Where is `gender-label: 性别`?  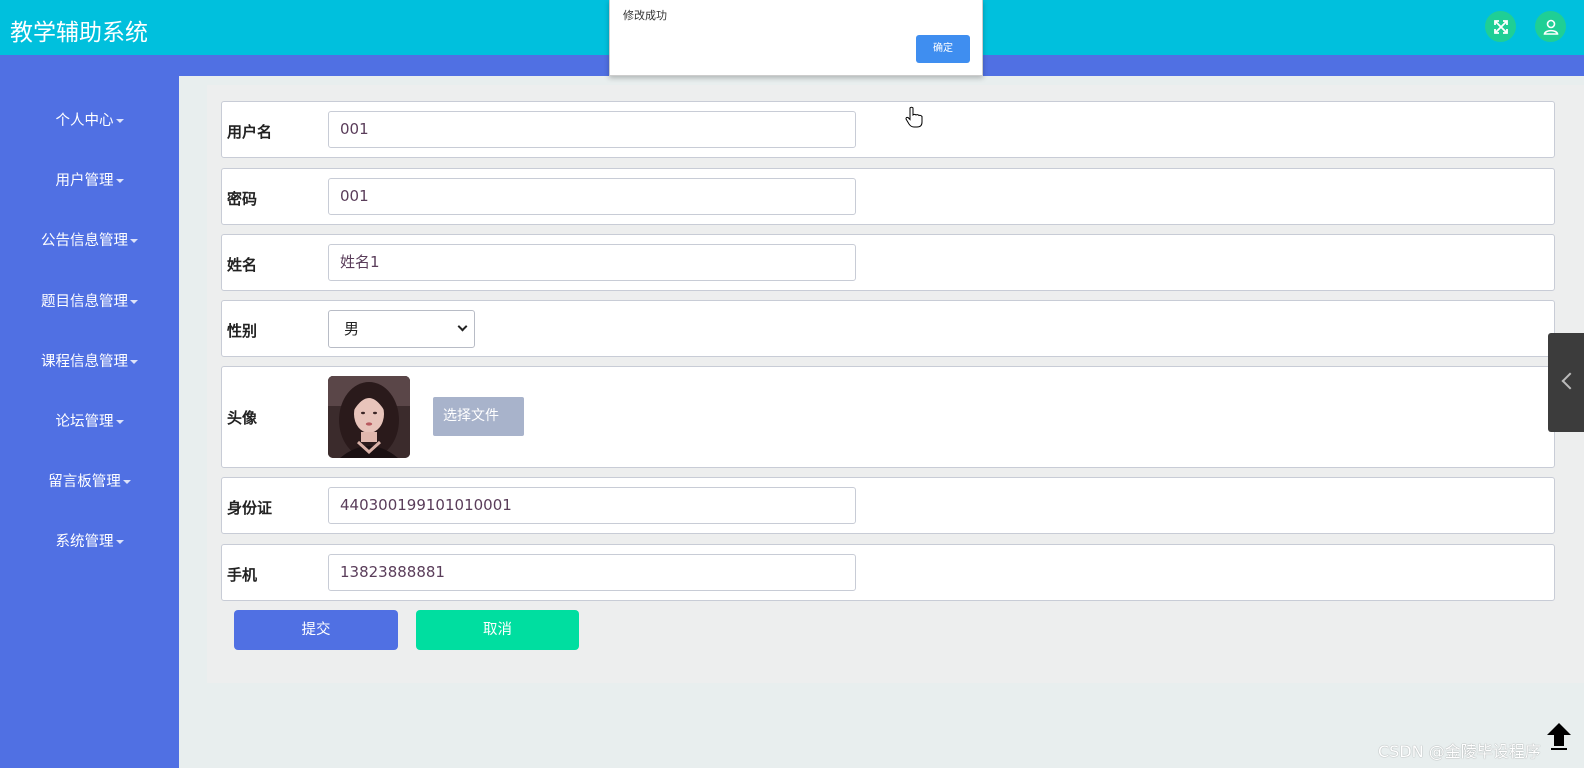 gender-label: 性别 is located at coordinates (242, 331).